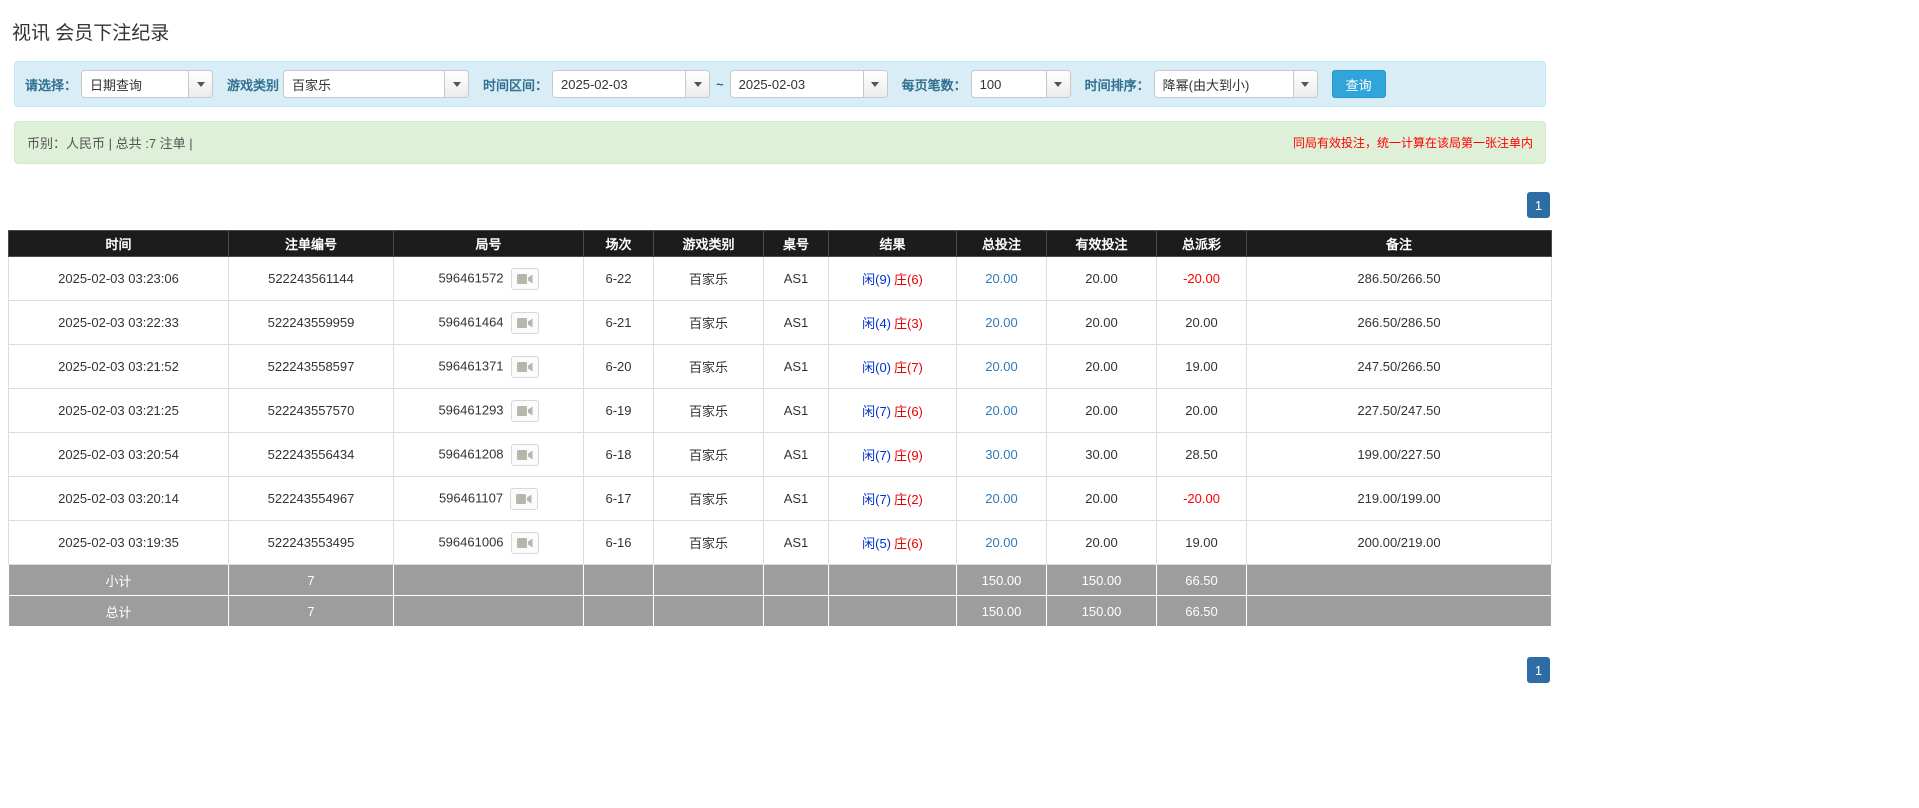 The image size is (1919, 808). I want to click on cell-session: 6-22, so click(618, 278).